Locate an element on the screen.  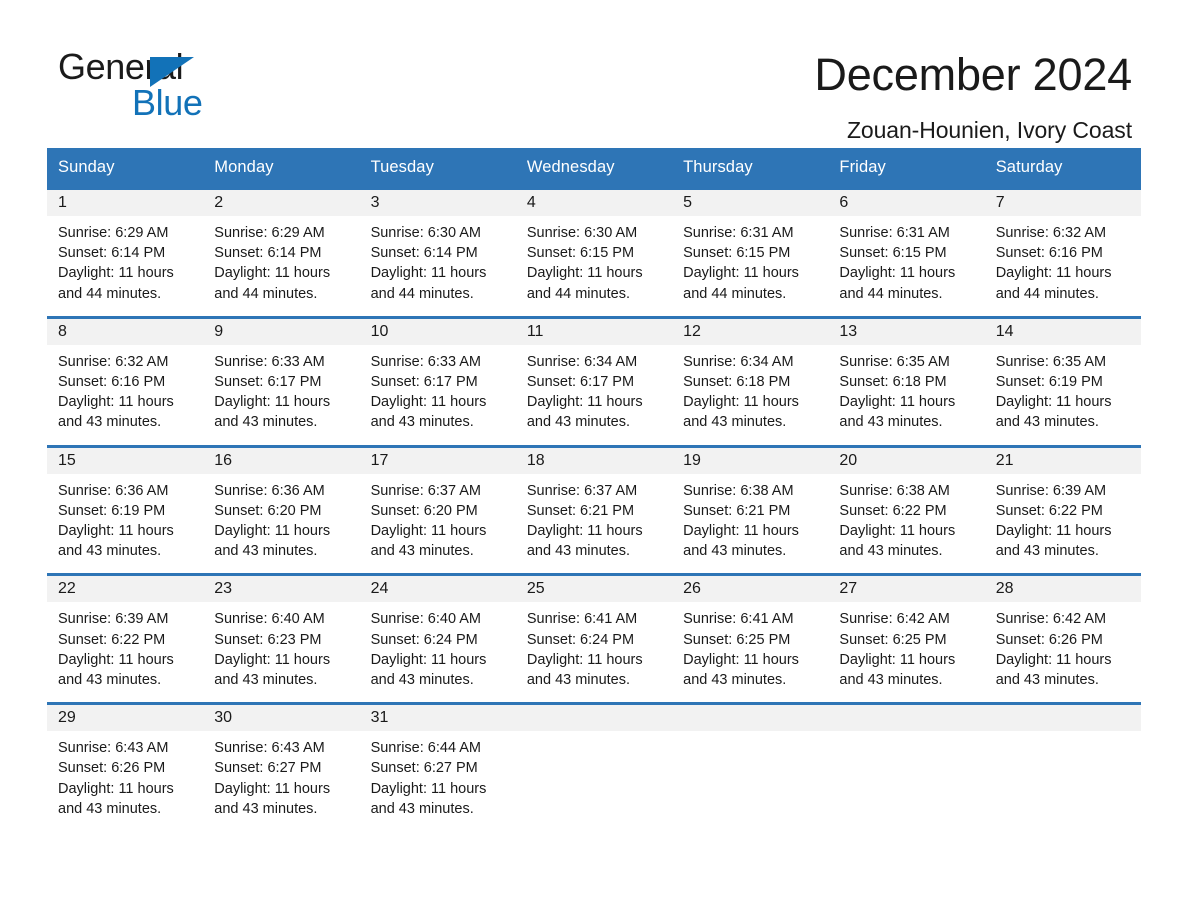
weekday-header-monday: Monday is located at coordinates (281, 168).